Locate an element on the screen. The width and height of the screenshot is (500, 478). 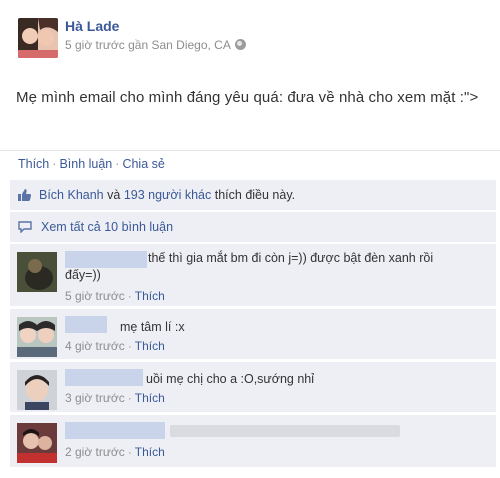
comment-meta: 5 giờ trước · Thích is located at coordinates (115, 296).